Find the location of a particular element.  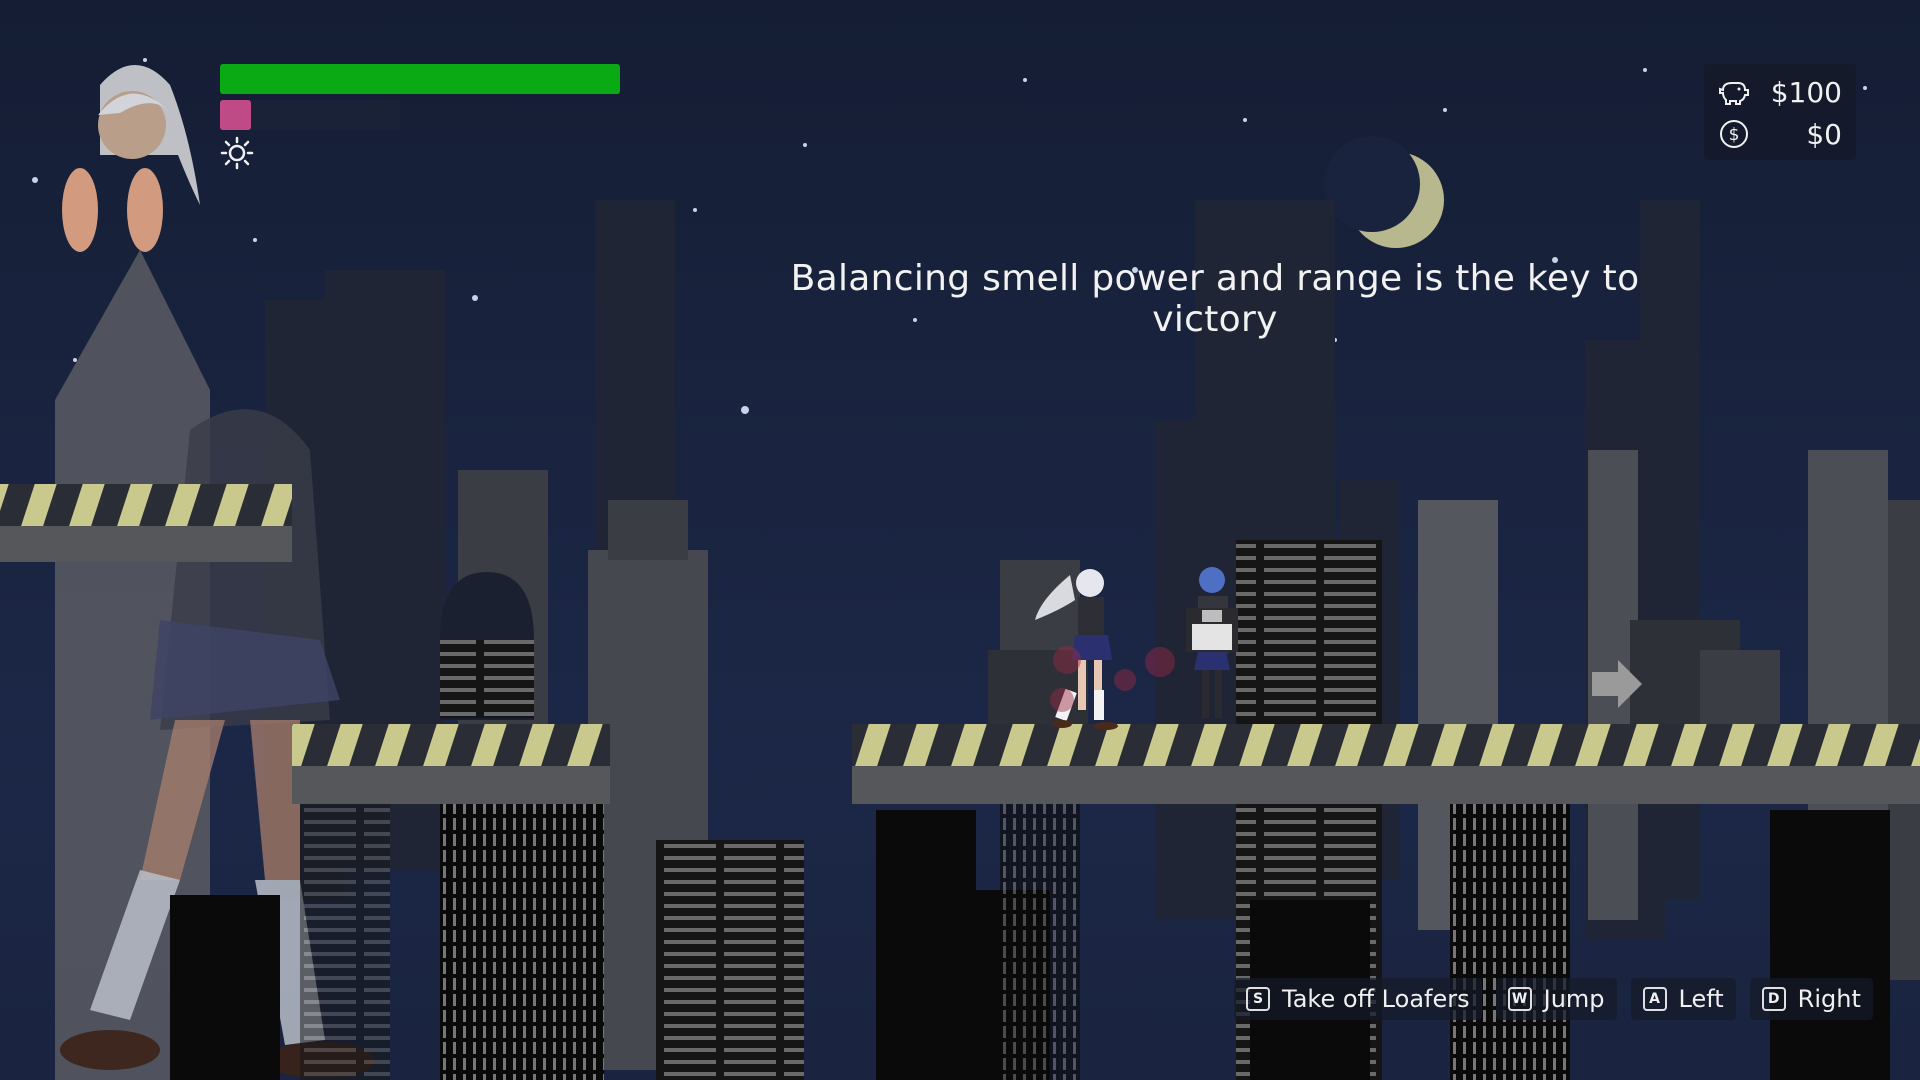

key-d: D is located at coordinates (1773, 999).